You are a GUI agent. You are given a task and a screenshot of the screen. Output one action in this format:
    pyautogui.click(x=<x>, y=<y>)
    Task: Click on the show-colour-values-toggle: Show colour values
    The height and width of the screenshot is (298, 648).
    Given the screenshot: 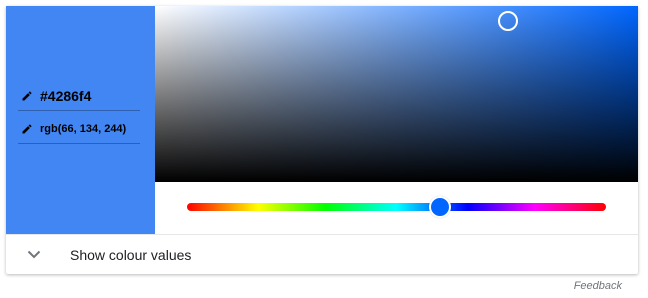 What is the action you would take?
    pyautogui.click(x=322, y=254)
    